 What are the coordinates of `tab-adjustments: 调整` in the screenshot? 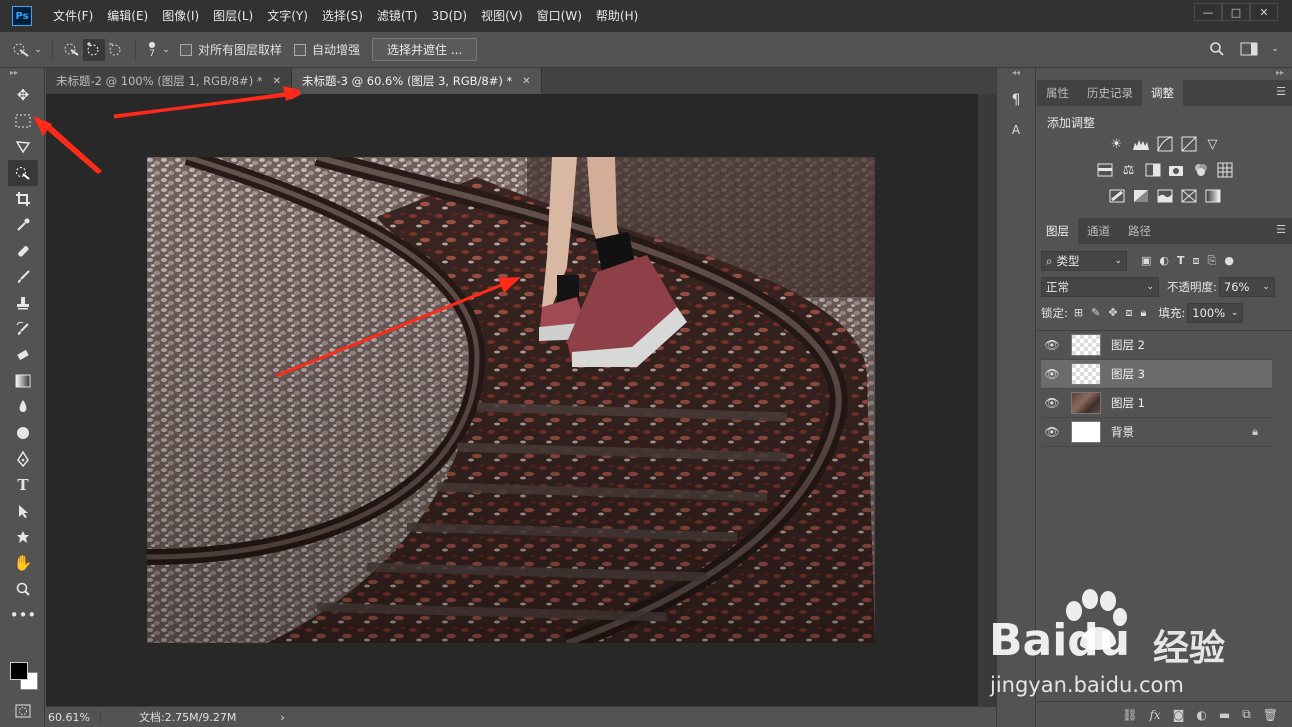 It's located at (1162, 93).